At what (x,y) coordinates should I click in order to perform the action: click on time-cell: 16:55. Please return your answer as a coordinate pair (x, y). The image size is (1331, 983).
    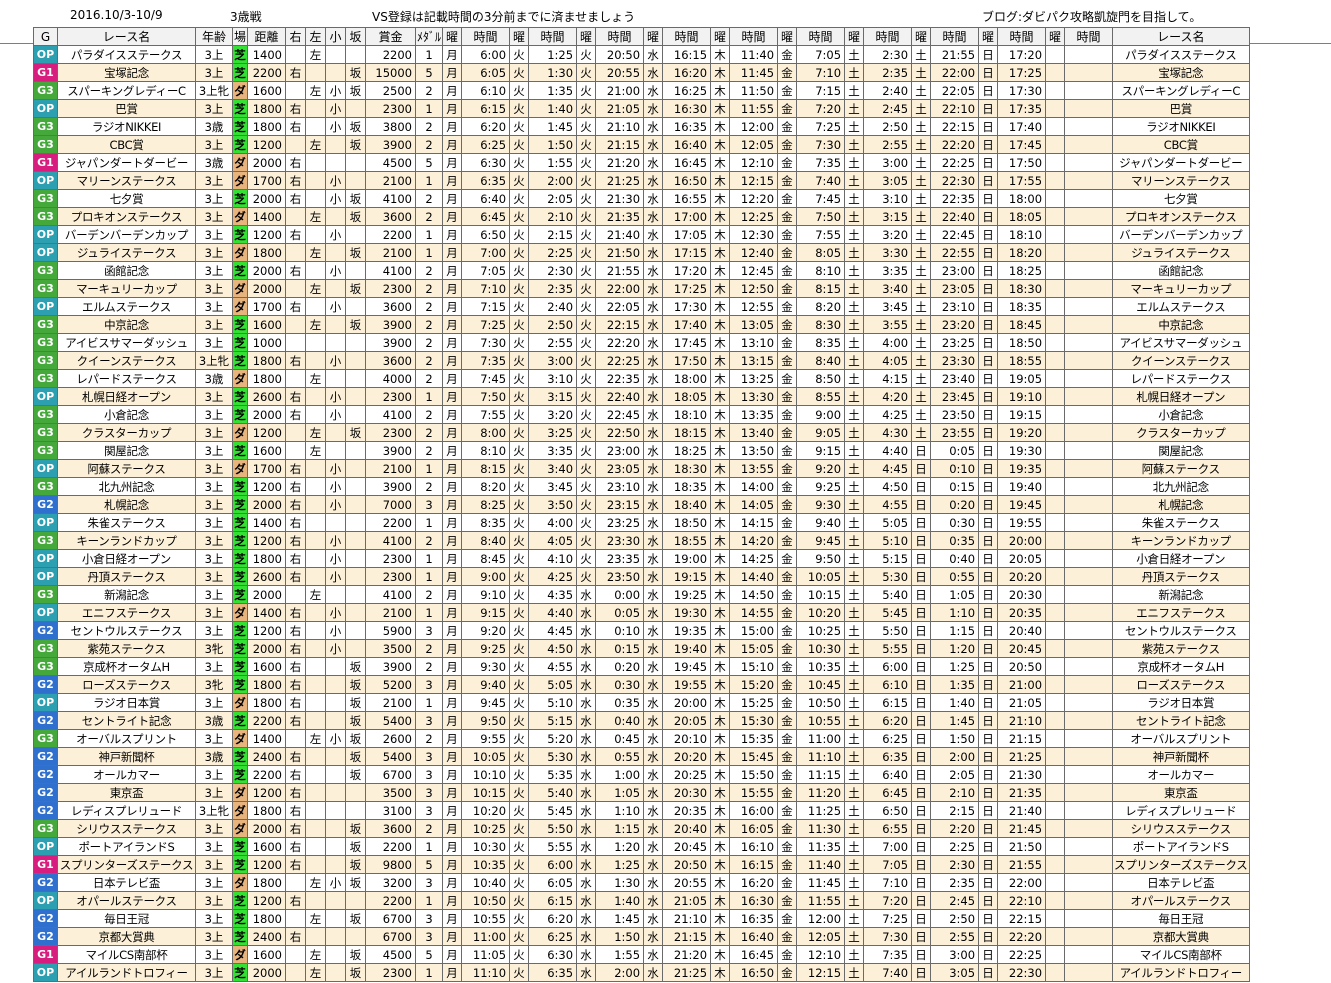
    Looking at the image, I should click on (687, 198).